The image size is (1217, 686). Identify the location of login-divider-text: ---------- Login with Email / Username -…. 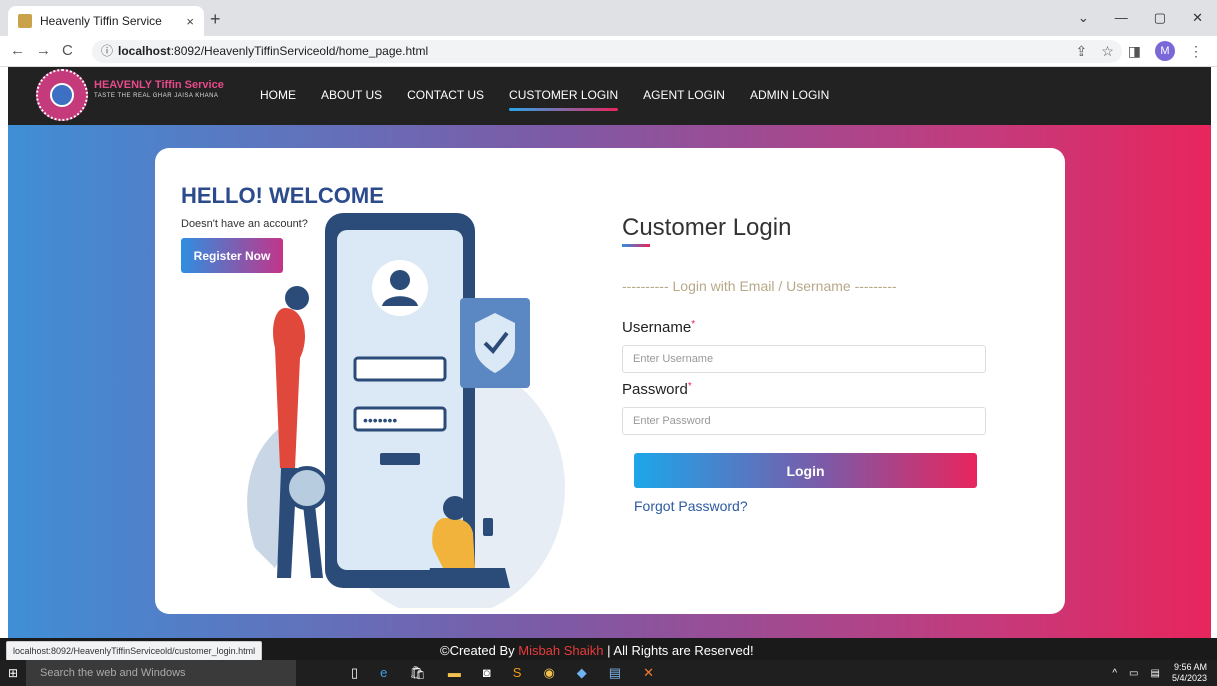
(759, 286).